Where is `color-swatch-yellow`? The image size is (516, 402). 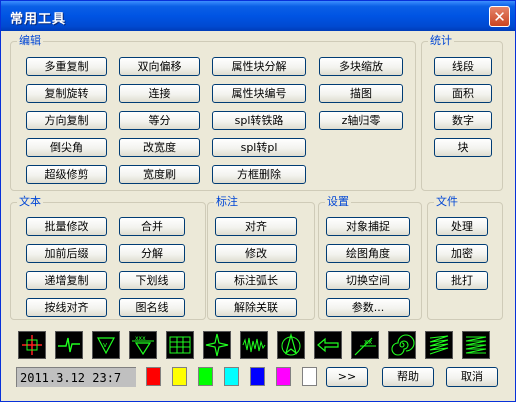 color-swatch-yellow is located at coordinates (179, 376).